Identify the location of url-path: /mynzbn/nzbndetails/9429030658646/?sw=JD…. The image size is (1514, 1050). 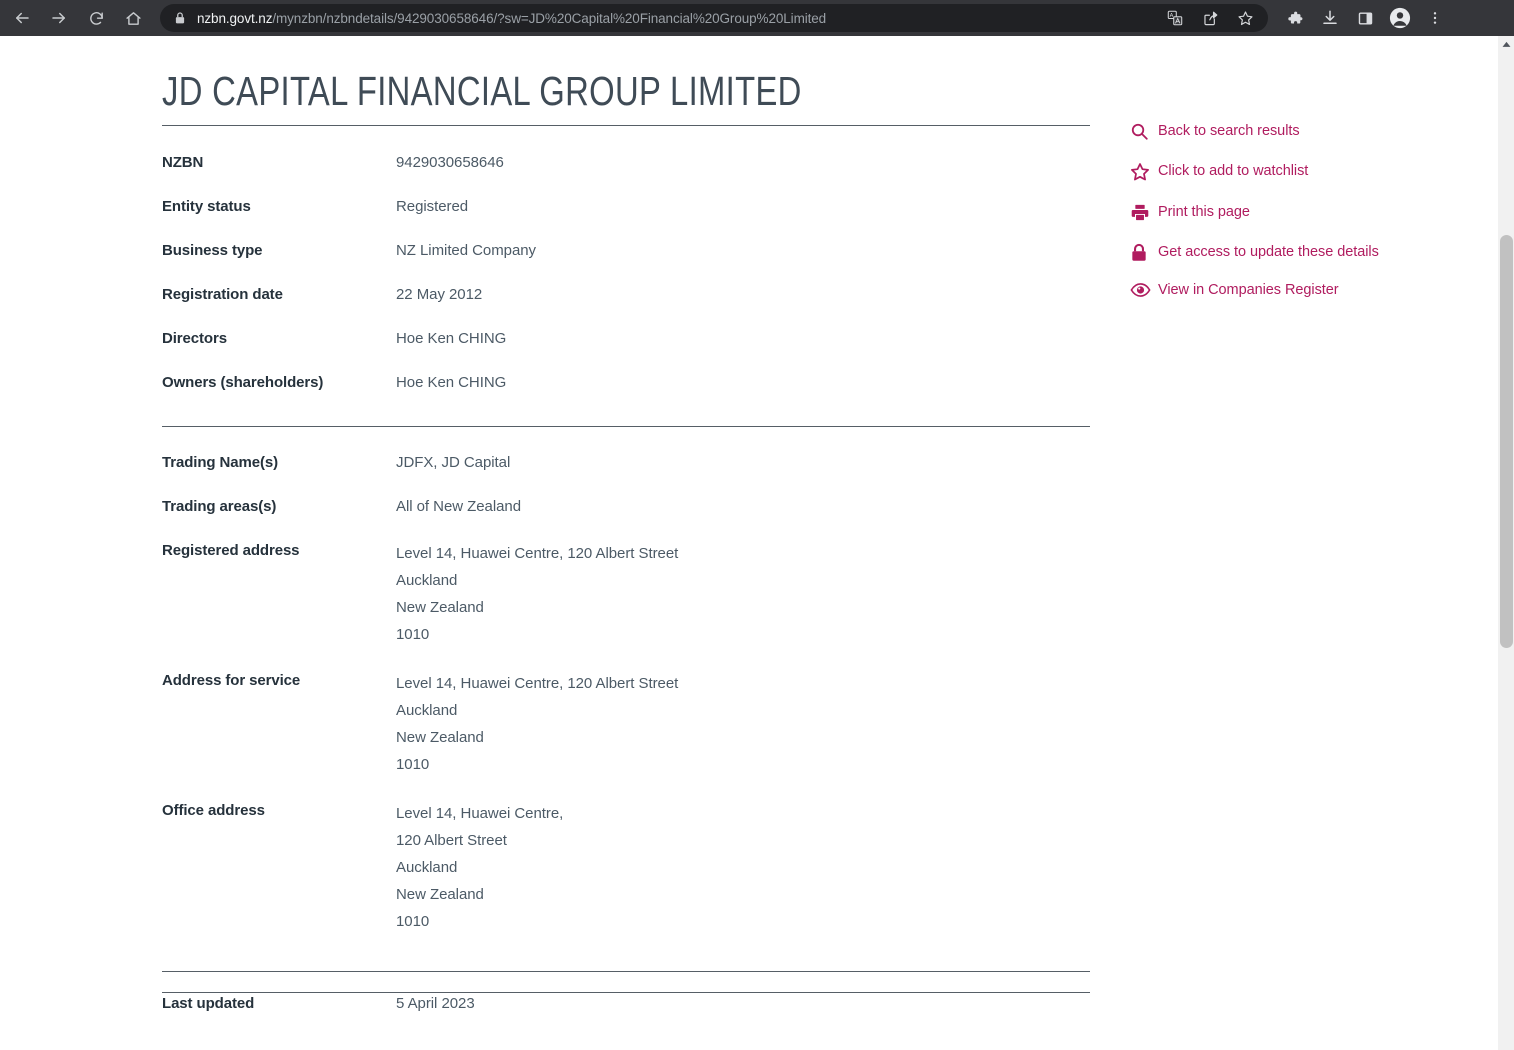
(549, 18).